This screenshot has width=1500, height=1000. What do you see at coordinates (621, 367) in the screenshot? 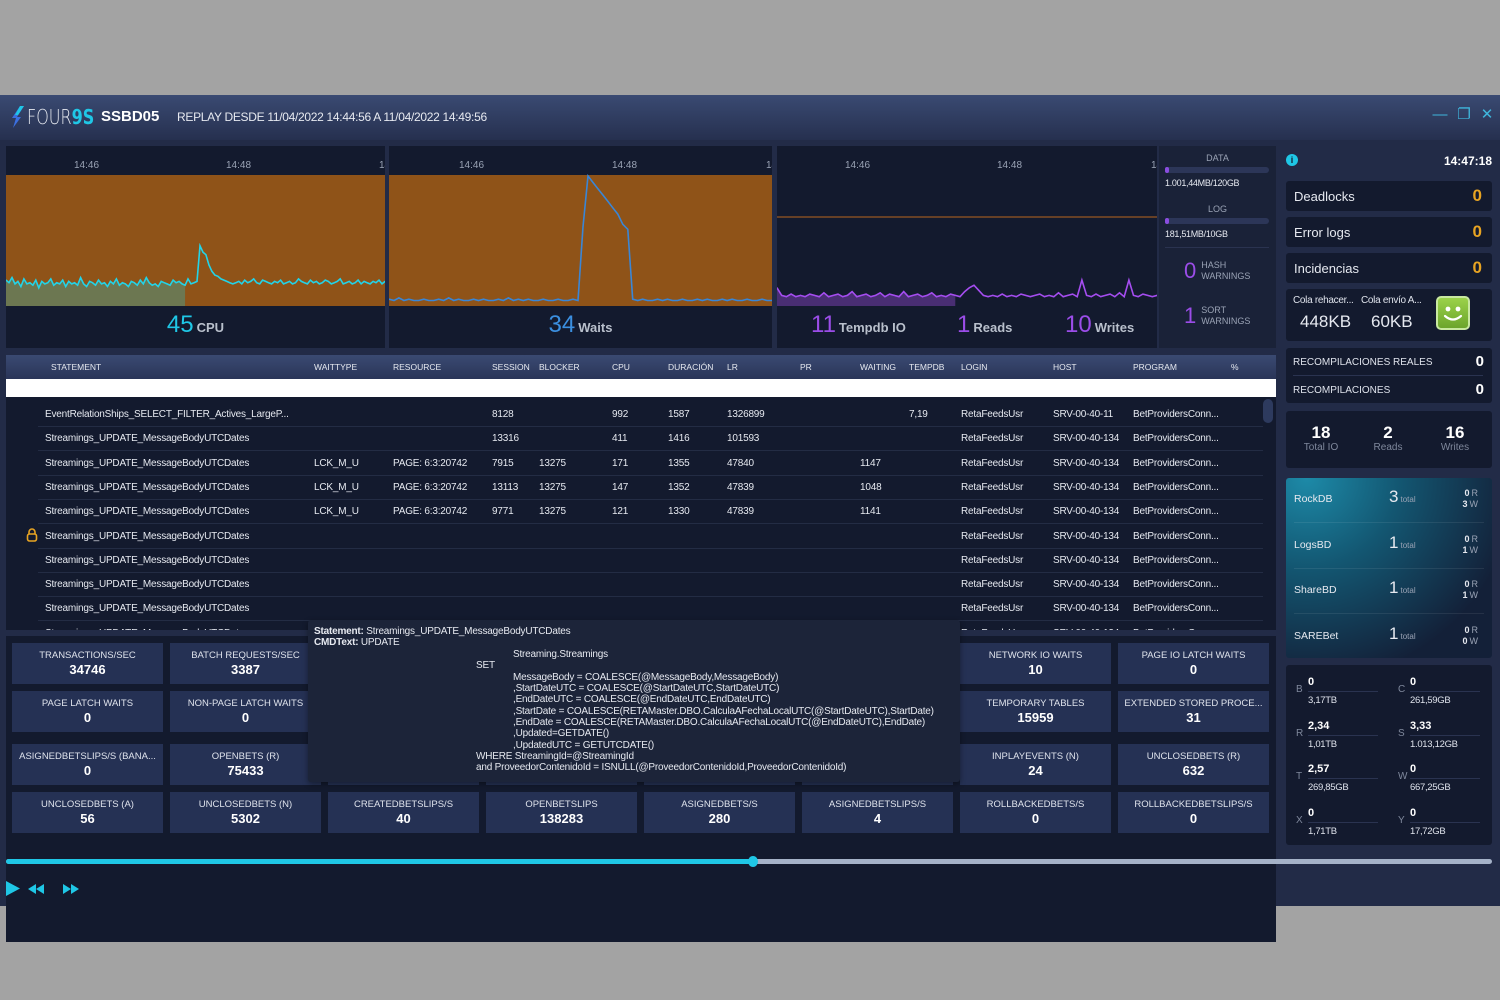
I see `col-cpu: CPU` at bounding box center [621, 367].